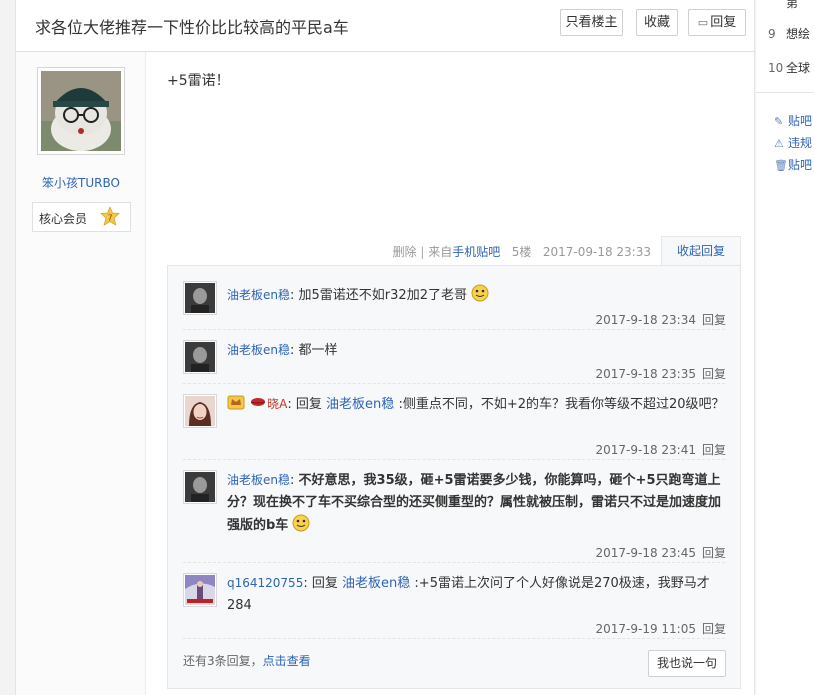 The height and width of the screenshot is (695, 814). I want to click on source-link: 手机贴吧, so click(476, 252).